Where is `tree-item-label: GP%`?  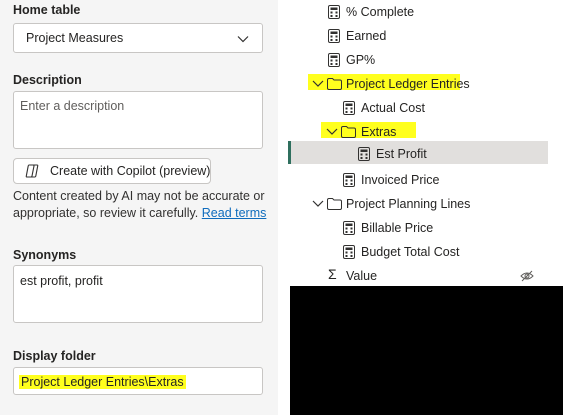
tree-item-label: GP% is located at coordinates (361, 60).